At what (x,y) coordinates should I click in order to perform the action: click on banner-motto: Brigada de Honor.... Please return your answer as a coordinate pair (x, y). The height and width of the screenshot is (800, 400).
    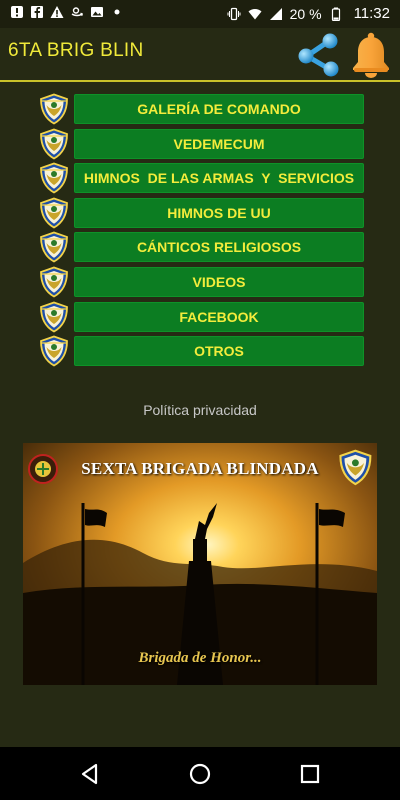
    Looking at the image, I should click on (200, 658).